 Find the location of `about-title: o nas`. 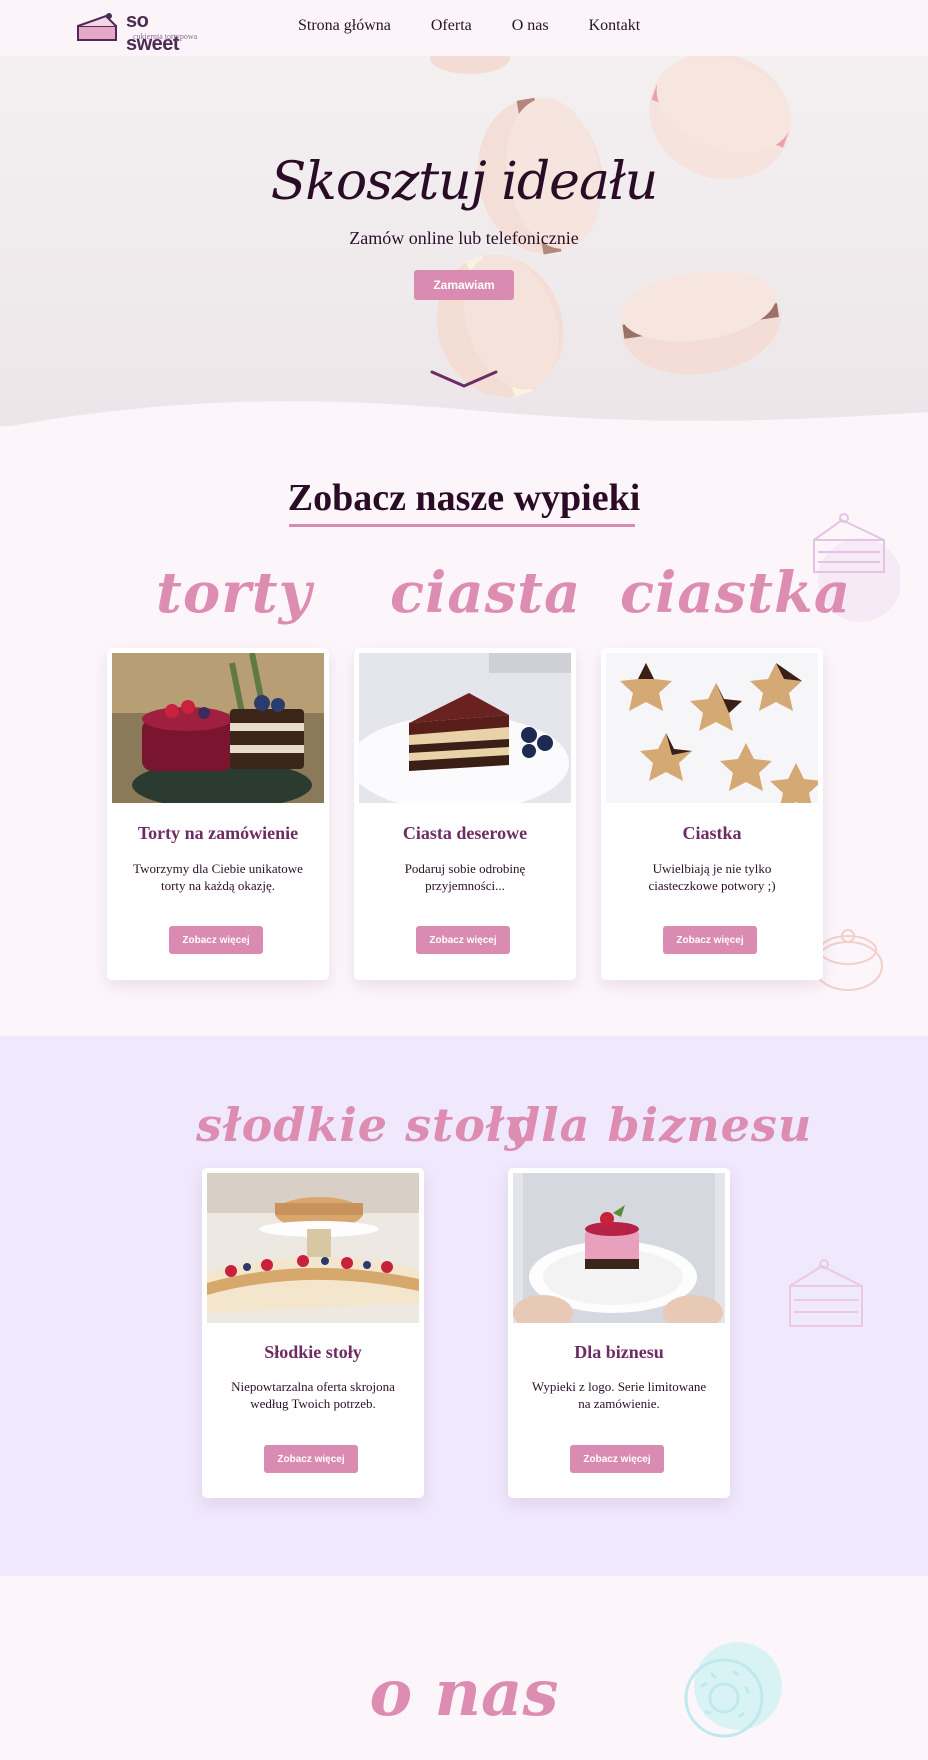

about-title: o nas is located at coordinates (464, 1693).